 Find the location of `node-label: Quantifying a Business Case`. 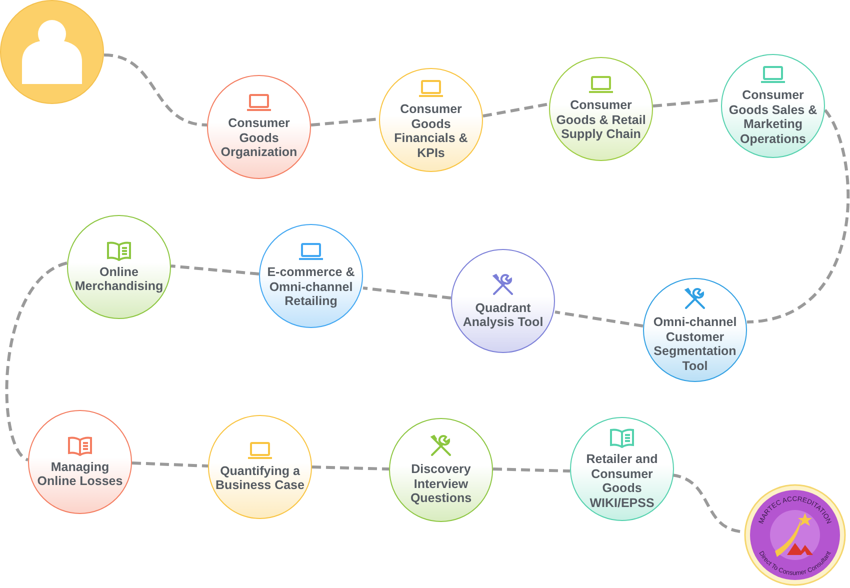

node-label: Quantifying a Business Case is located at coordinates (260, 478).